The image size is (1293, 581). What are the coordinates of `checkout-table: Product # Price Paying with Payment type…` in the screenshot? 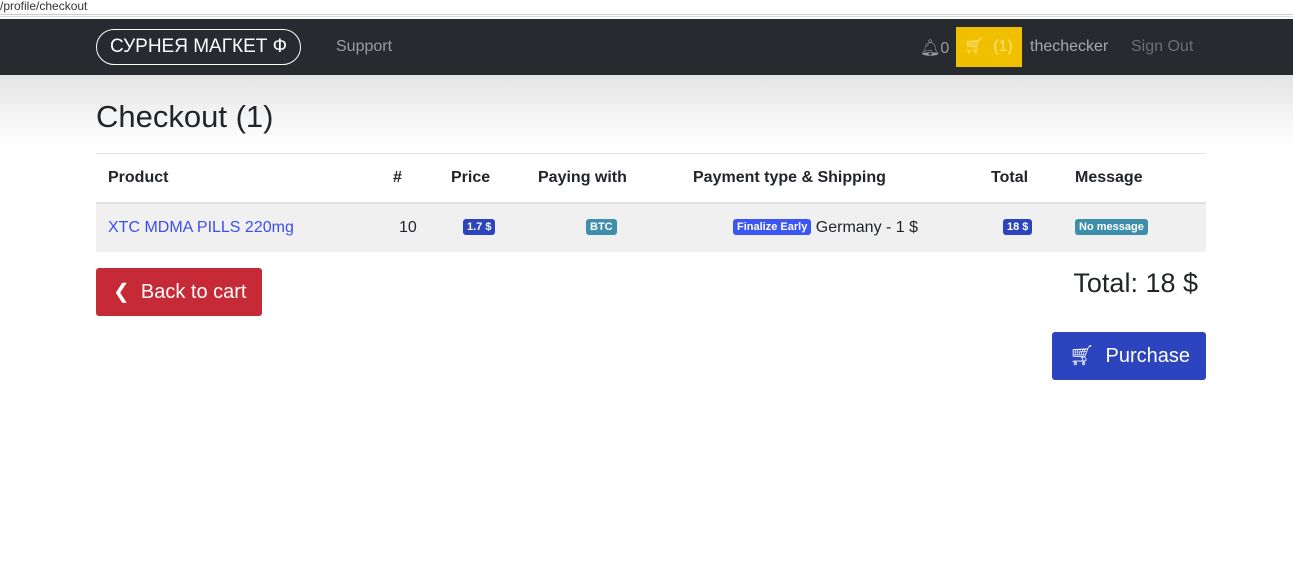 It's located at (651, 202).